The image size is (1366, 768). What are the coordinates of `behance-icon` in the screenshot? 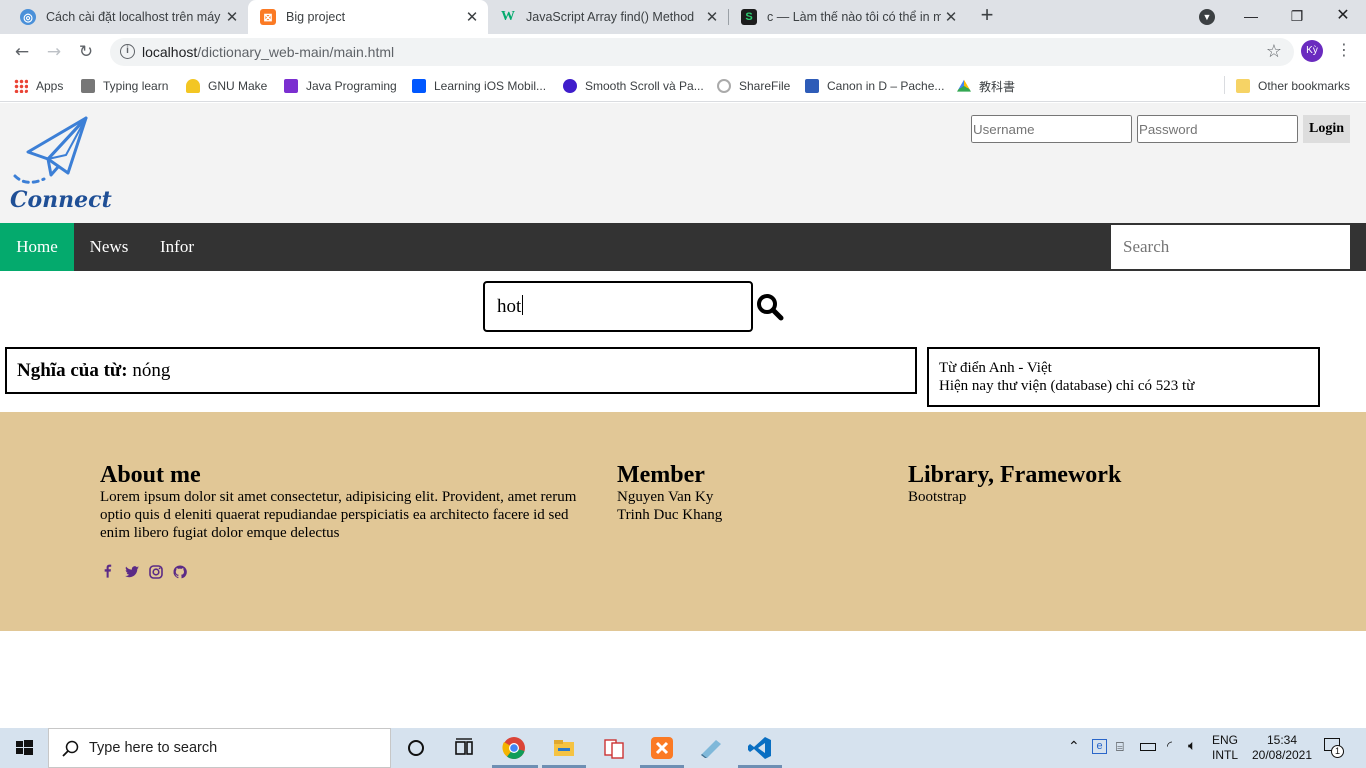 It's located at (419, 86).